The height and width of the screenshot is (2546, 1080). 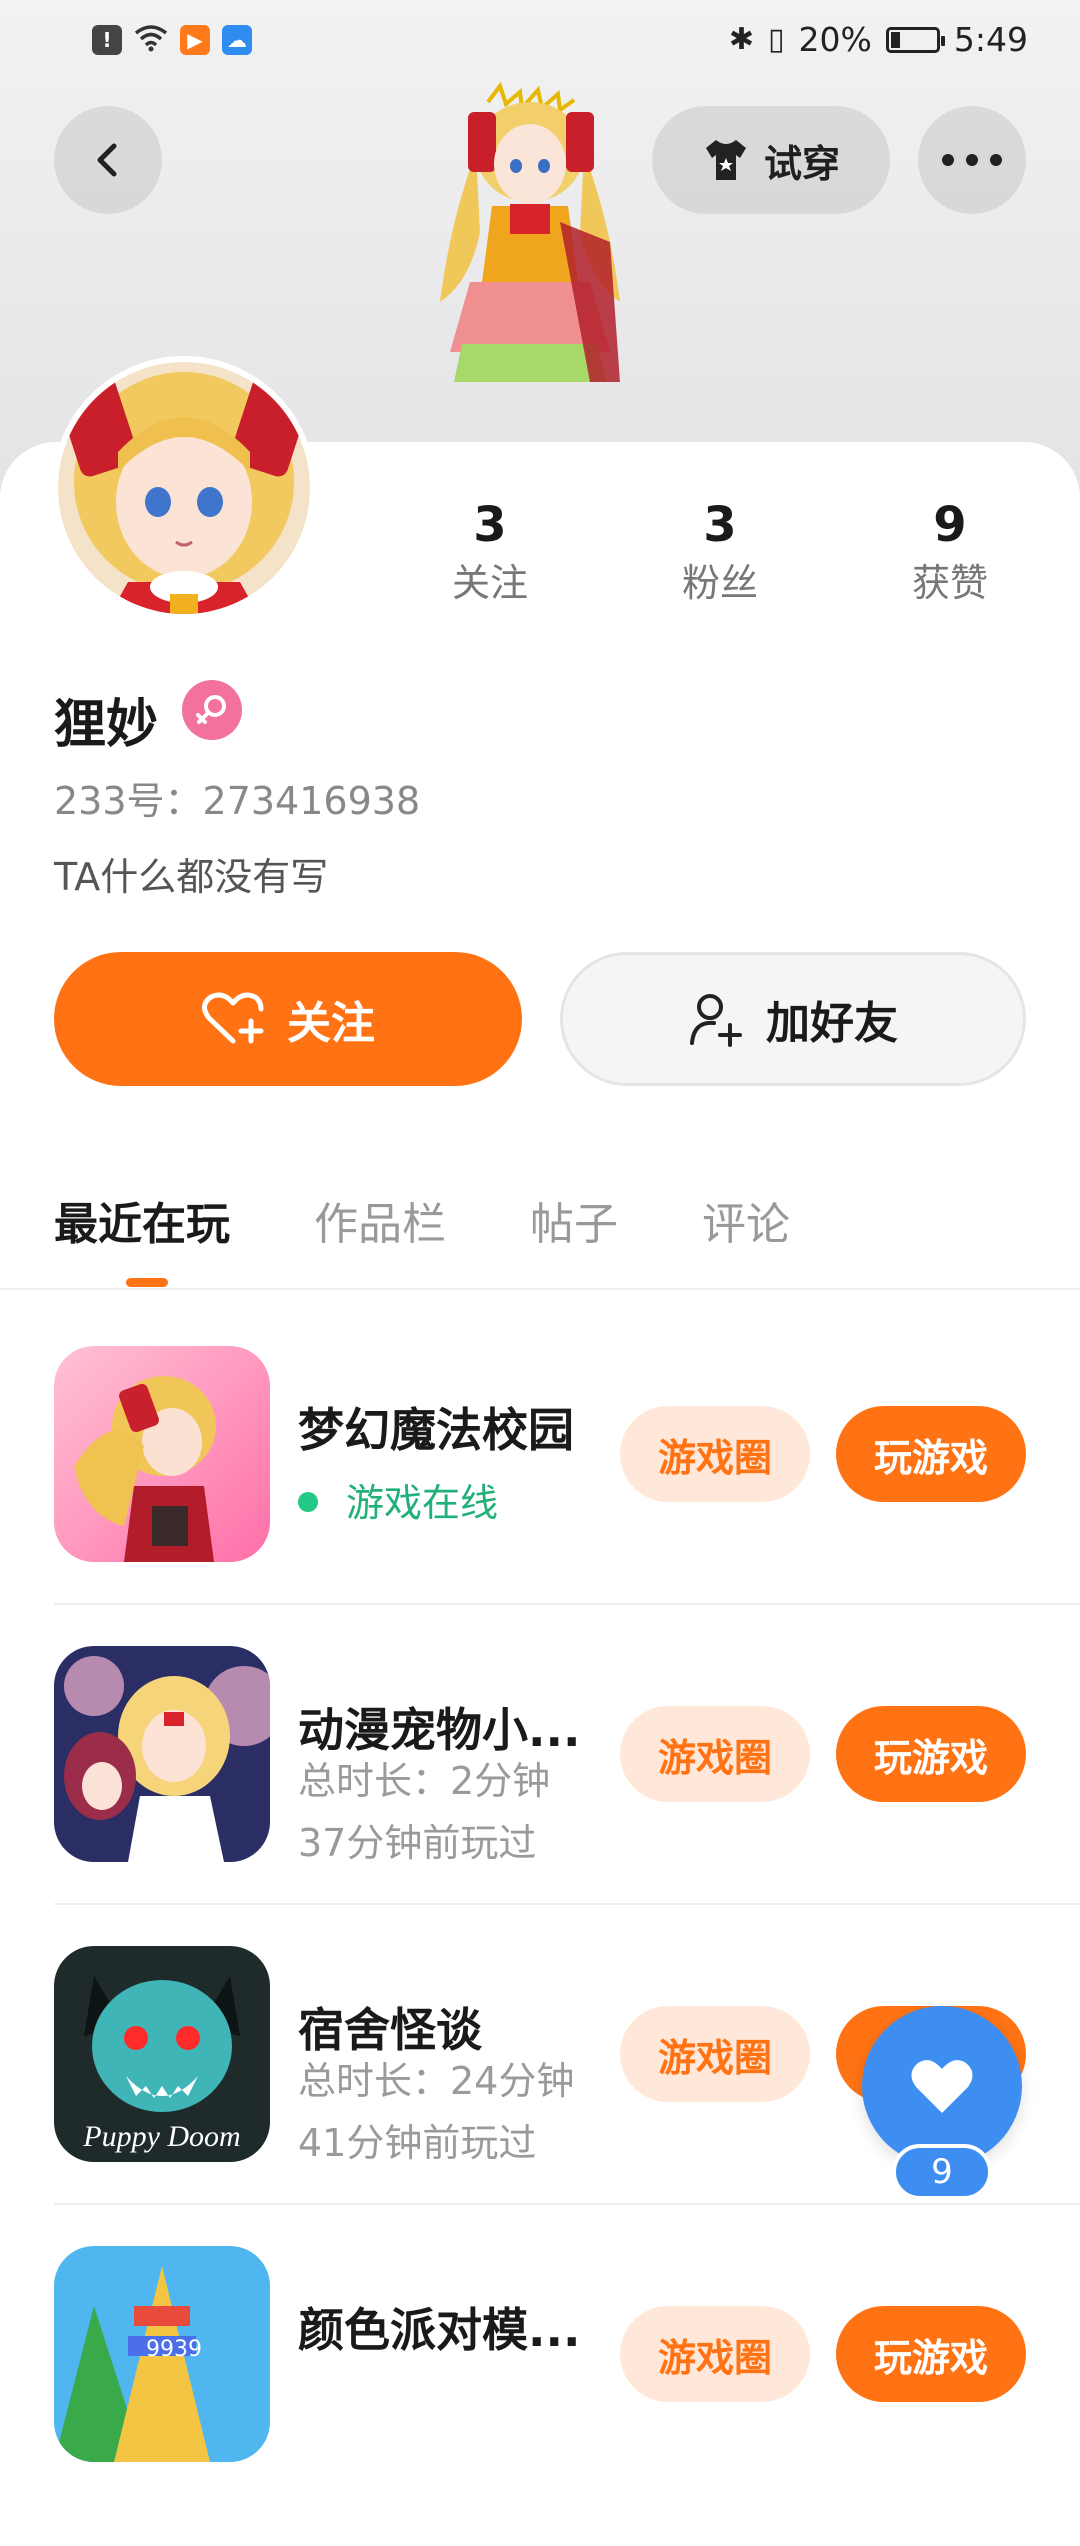 I want to click on game-online-label: 游戏在线, so click(x=422, y=1503).